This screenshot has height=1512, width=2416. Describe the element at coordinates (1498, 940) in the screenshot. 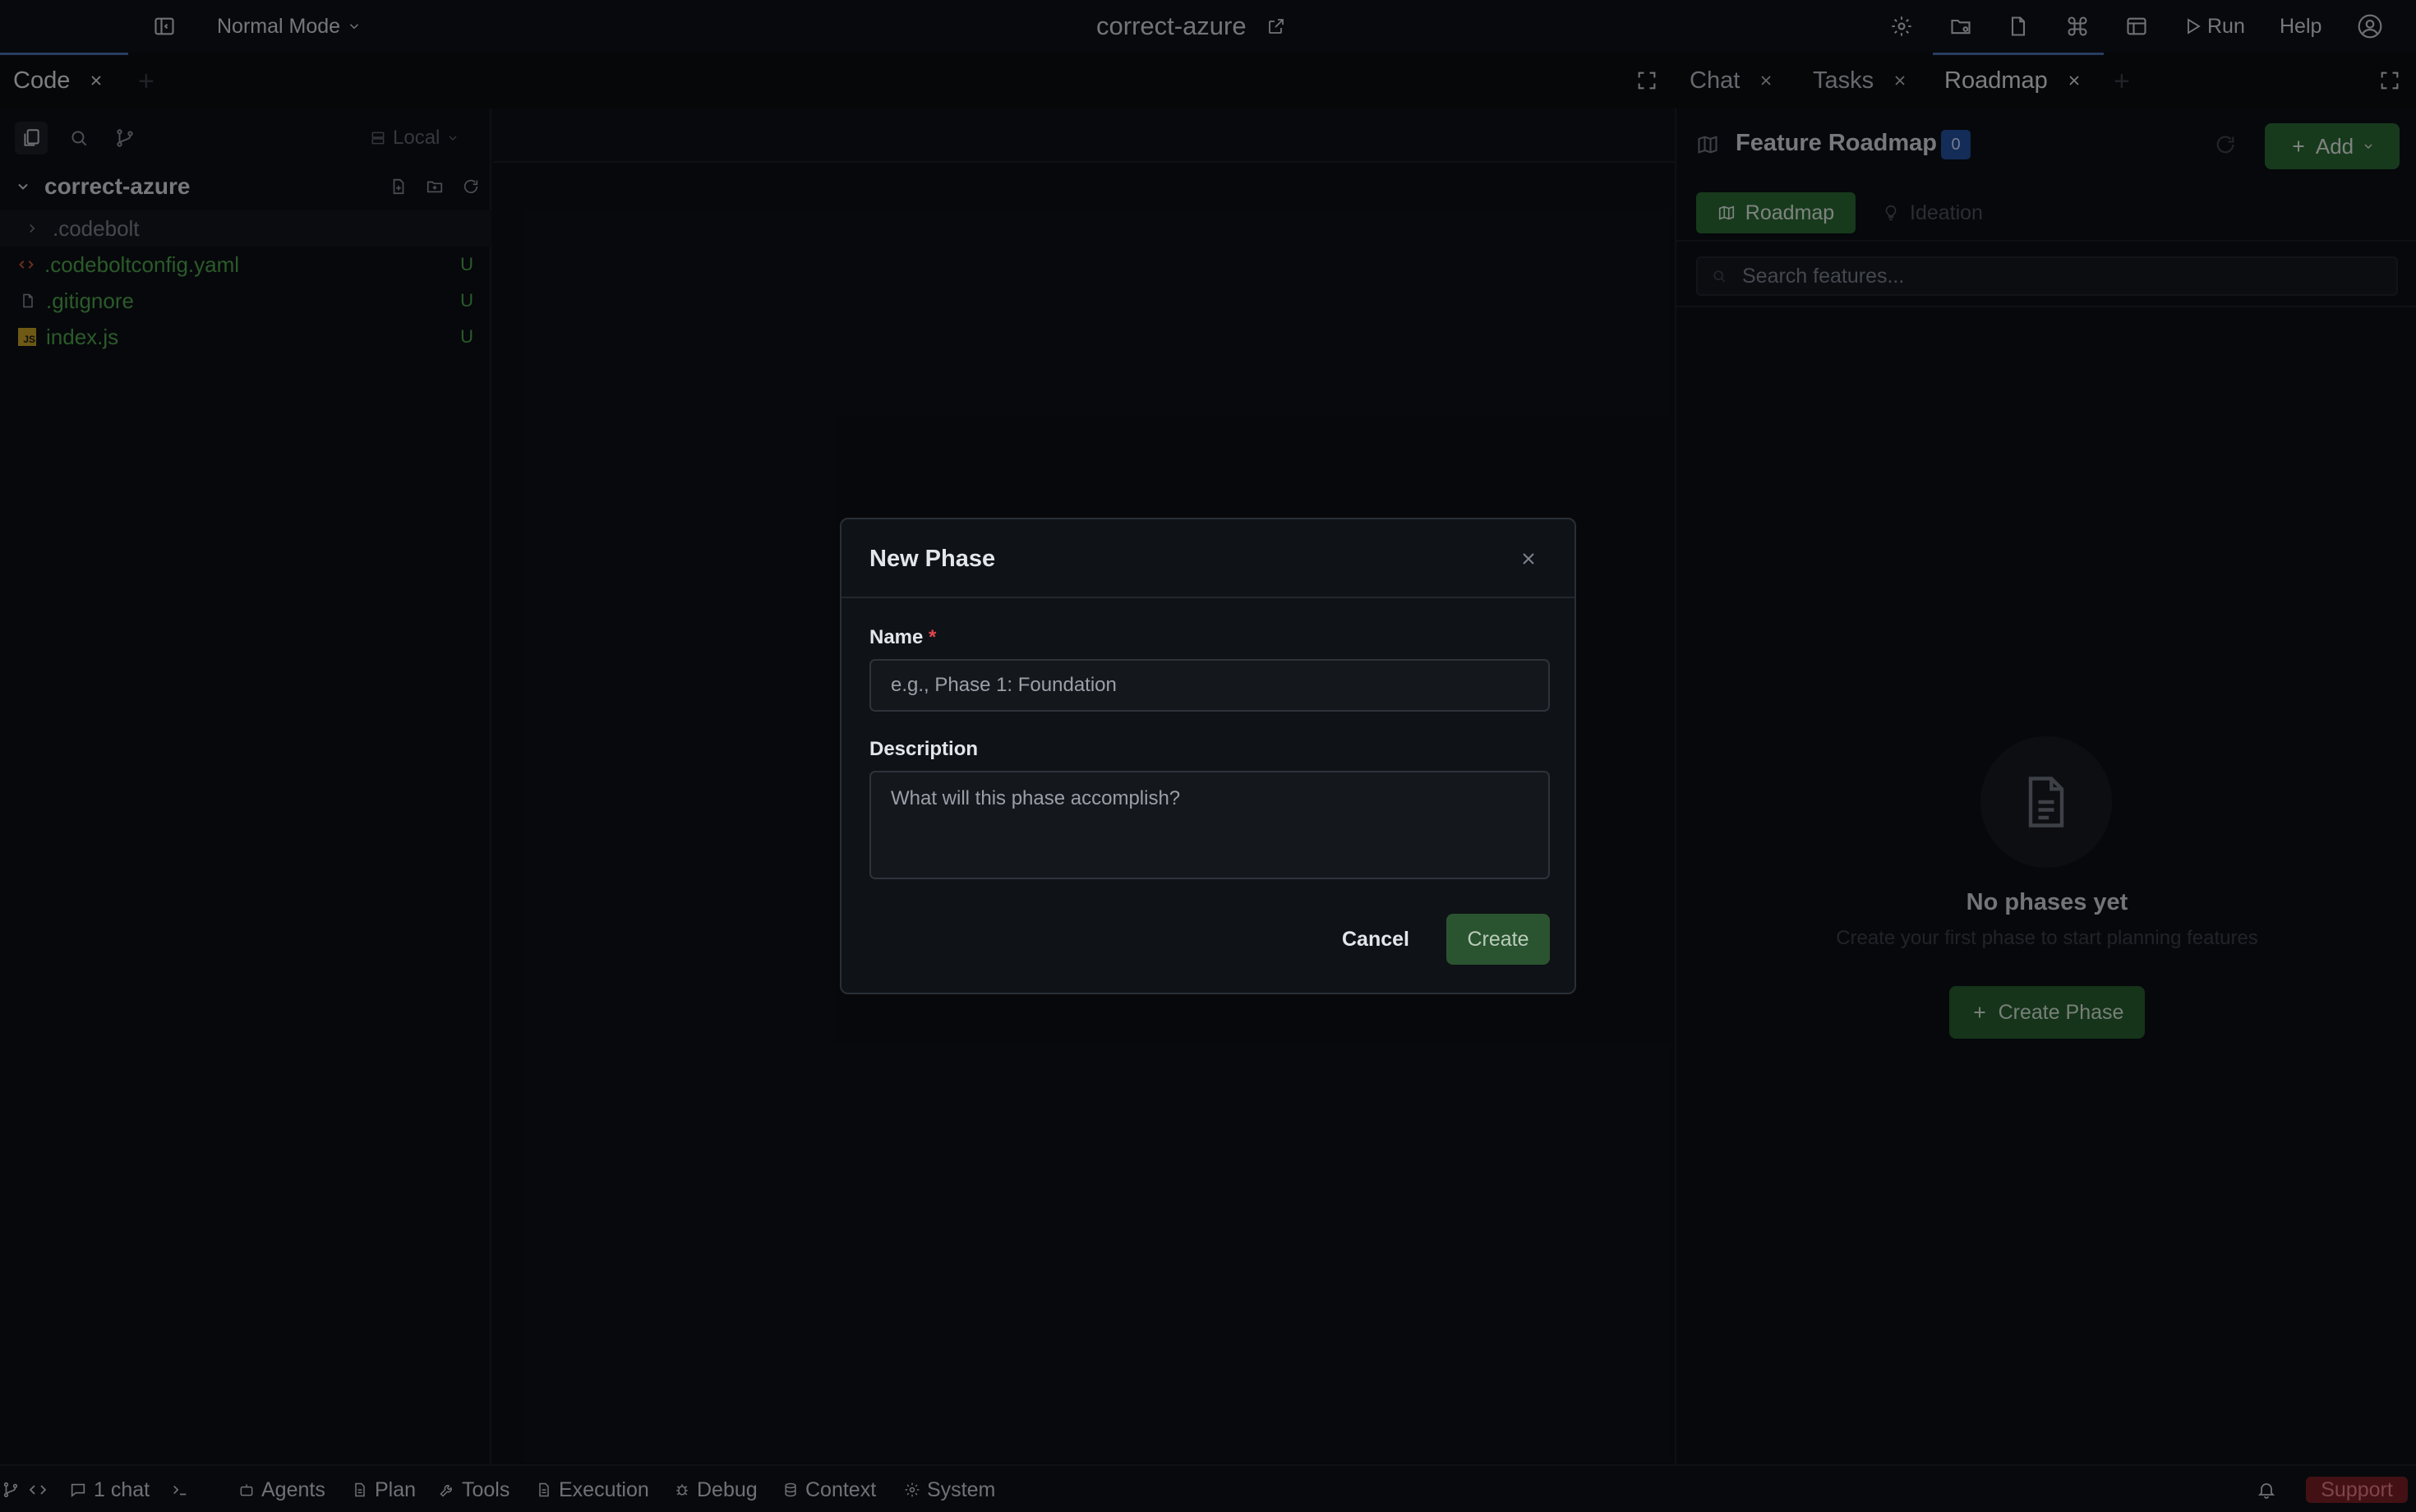

I see `create-button: Create` at that location.